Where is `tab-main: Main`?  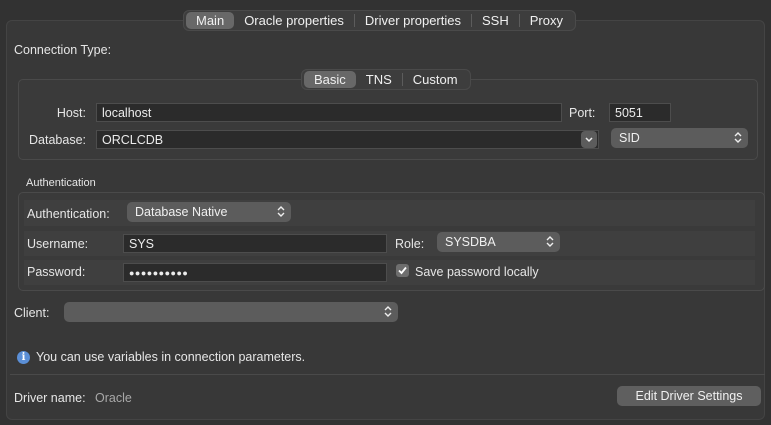 tab-main: Main is located at coordinates (210, 20).